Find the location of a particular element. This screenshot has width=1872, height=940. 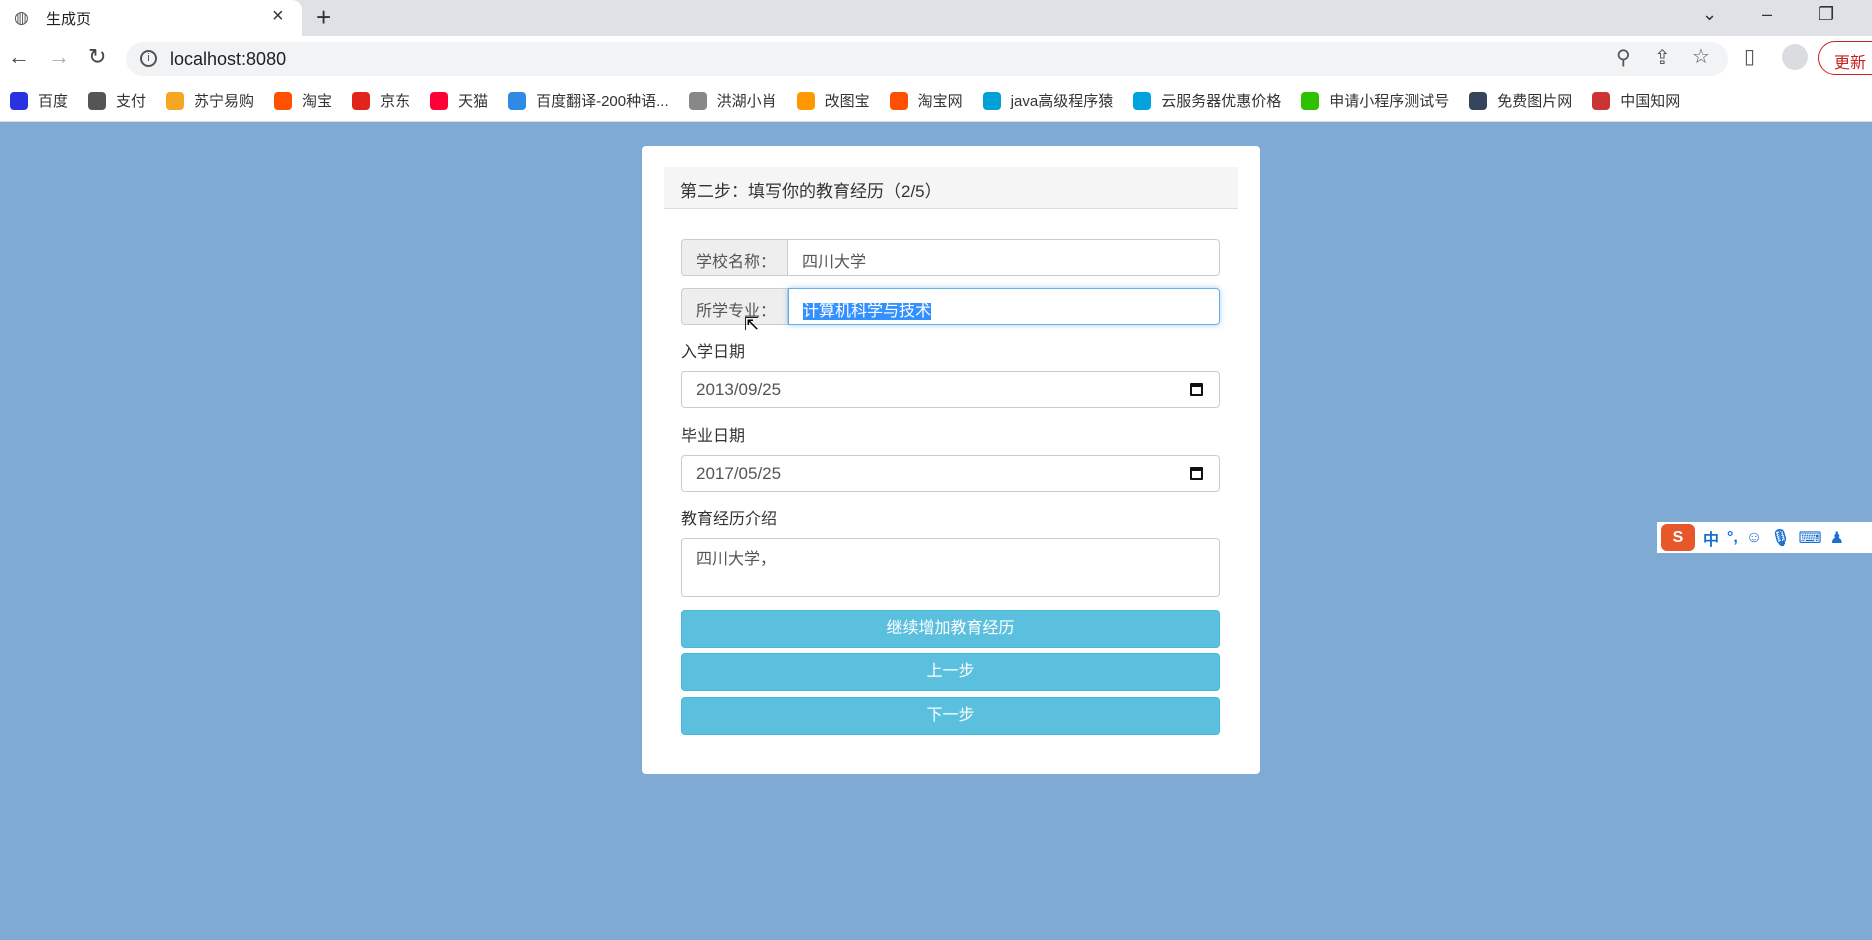

bookmark-item: 洪湖小肖 is located at coordinates (732, 100).